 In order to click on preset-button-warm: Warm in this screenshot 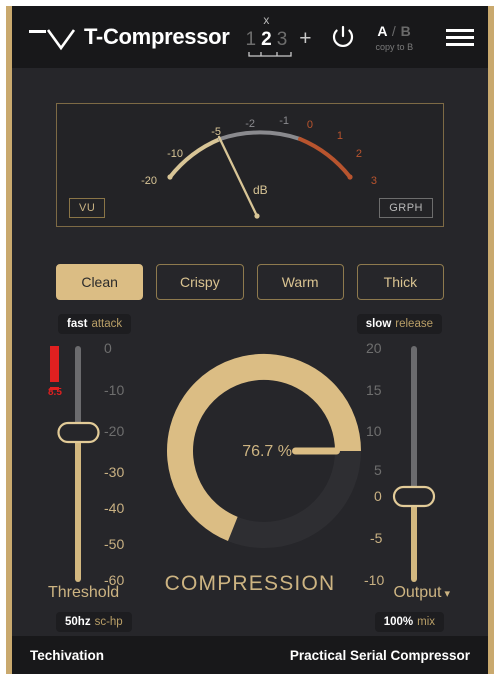, I will do `click(300, 282)`.